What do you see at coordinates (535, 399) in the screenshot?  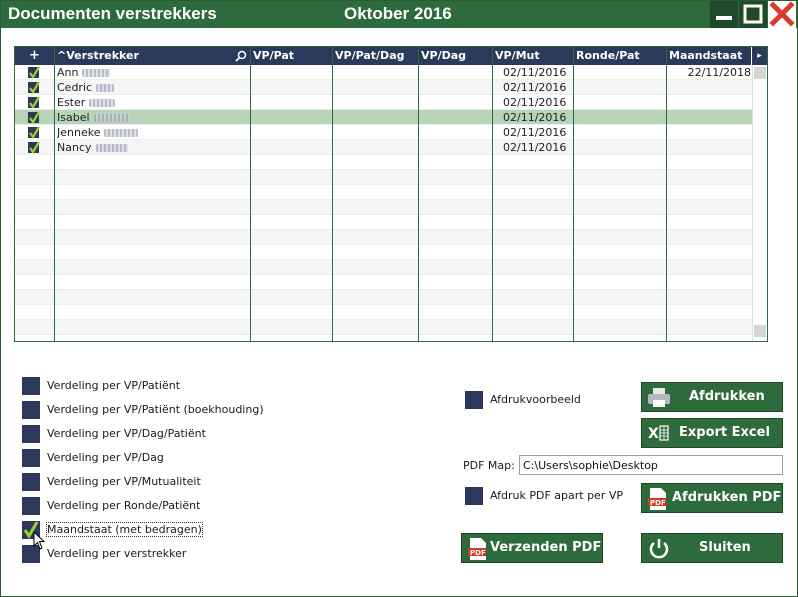 I see `print-preview-label: Afdrukvoorbeeld` at bounding box center [535, 399].